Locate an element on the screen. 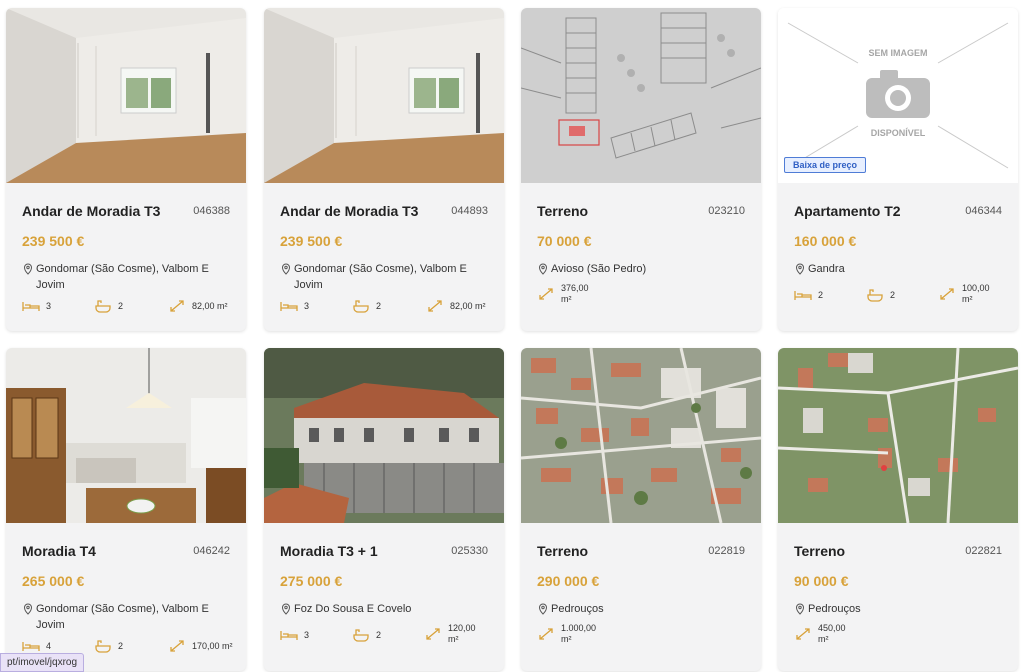 The width and height of the screenshot is (1024, 672). area-value: 376,00 m² is located at coordinates (575, 293).